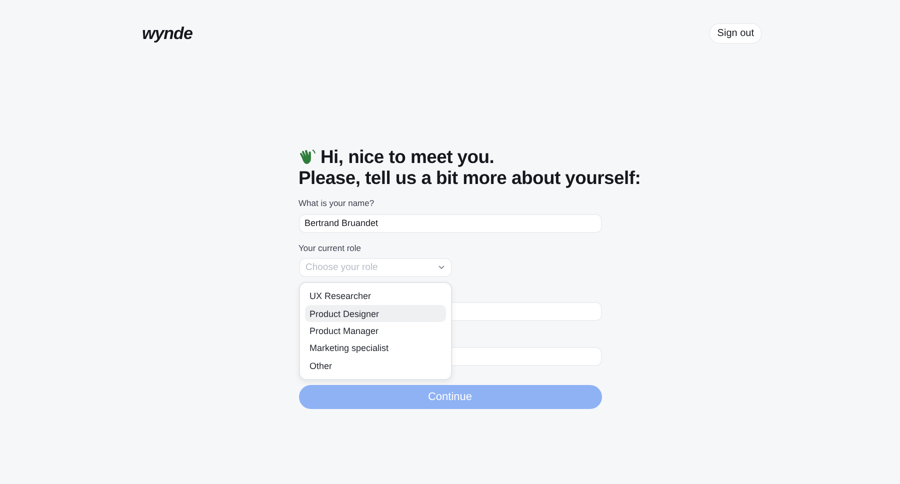  What do you see at coordinates (469, 177) in the screenshot?
I see `form-heading: Please, tell us a bit more about yourself:` at bounding box center [469, 177].